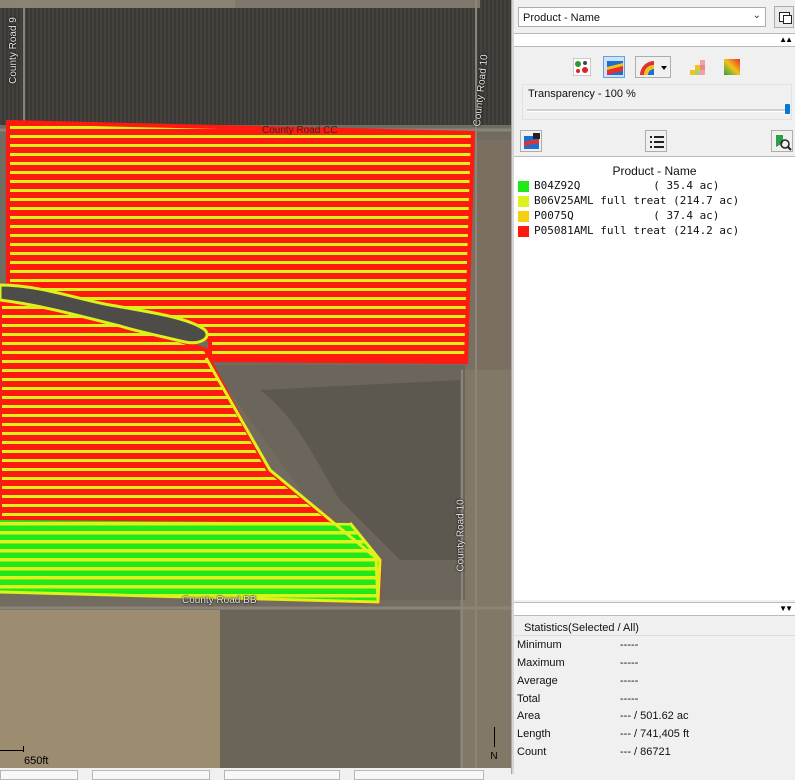 This screenshot has height=780, width=795. I want to click on stat-value: --- / 86721, so click(645, 752).